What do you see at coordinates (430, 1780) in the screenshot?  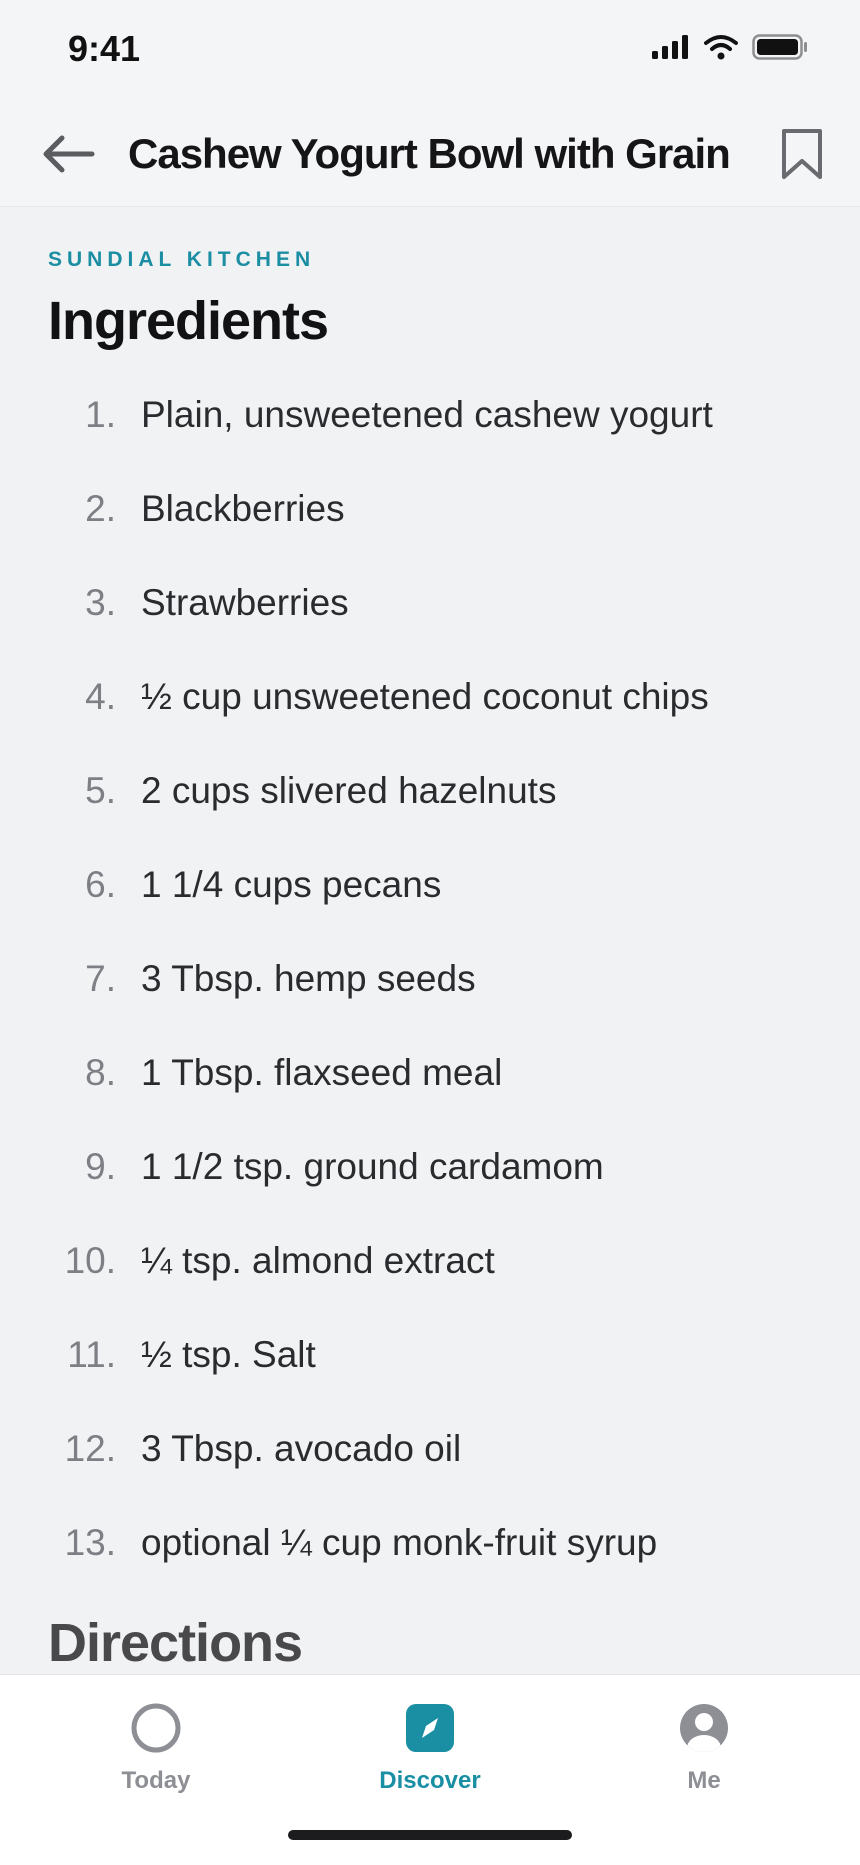 I see `tab-label: Discover` at bounding box center [430, 1780].